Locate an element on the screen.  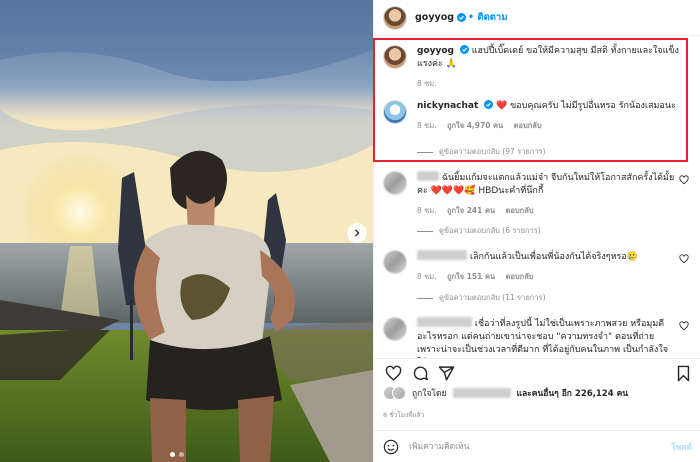
carousel-indicator is located at coordinates (177, 454).